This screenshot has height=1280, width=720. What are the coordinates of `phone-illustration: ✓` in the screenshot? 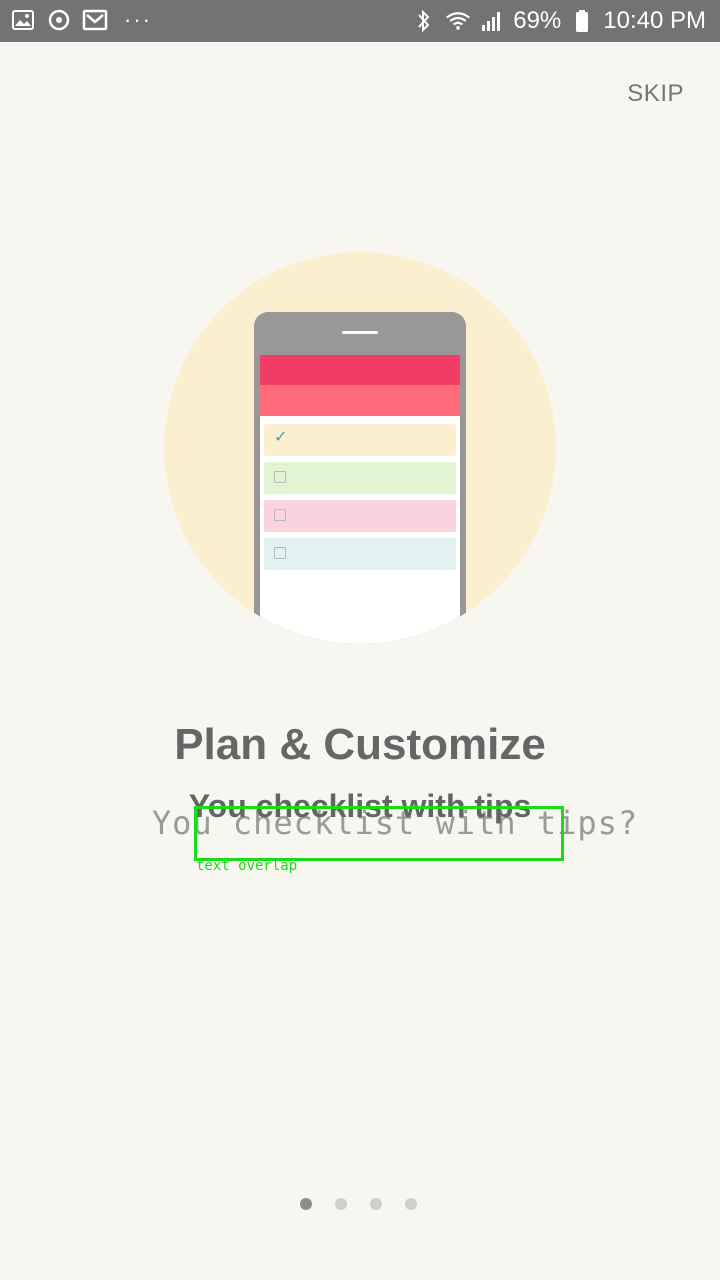 It's located at (360, 478).